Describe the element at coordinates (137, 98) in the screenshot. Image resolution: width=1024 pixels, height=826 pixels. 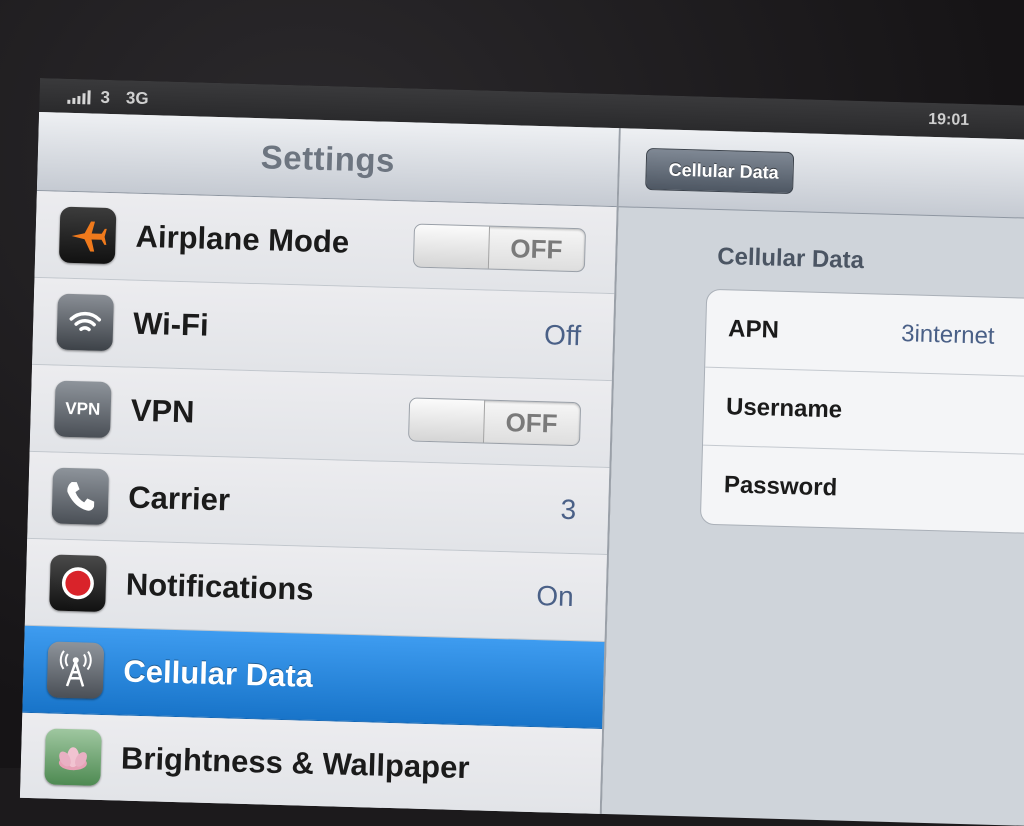
I see `network-type: 3G` at that location.